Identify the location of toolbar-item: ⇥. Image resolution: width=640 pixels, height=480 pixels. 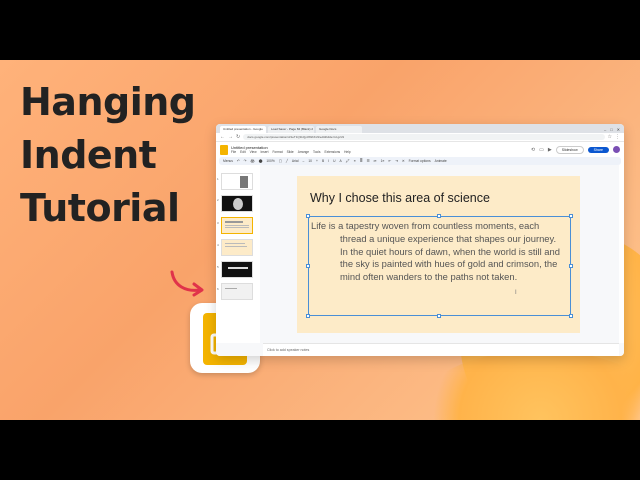
(396, 161).